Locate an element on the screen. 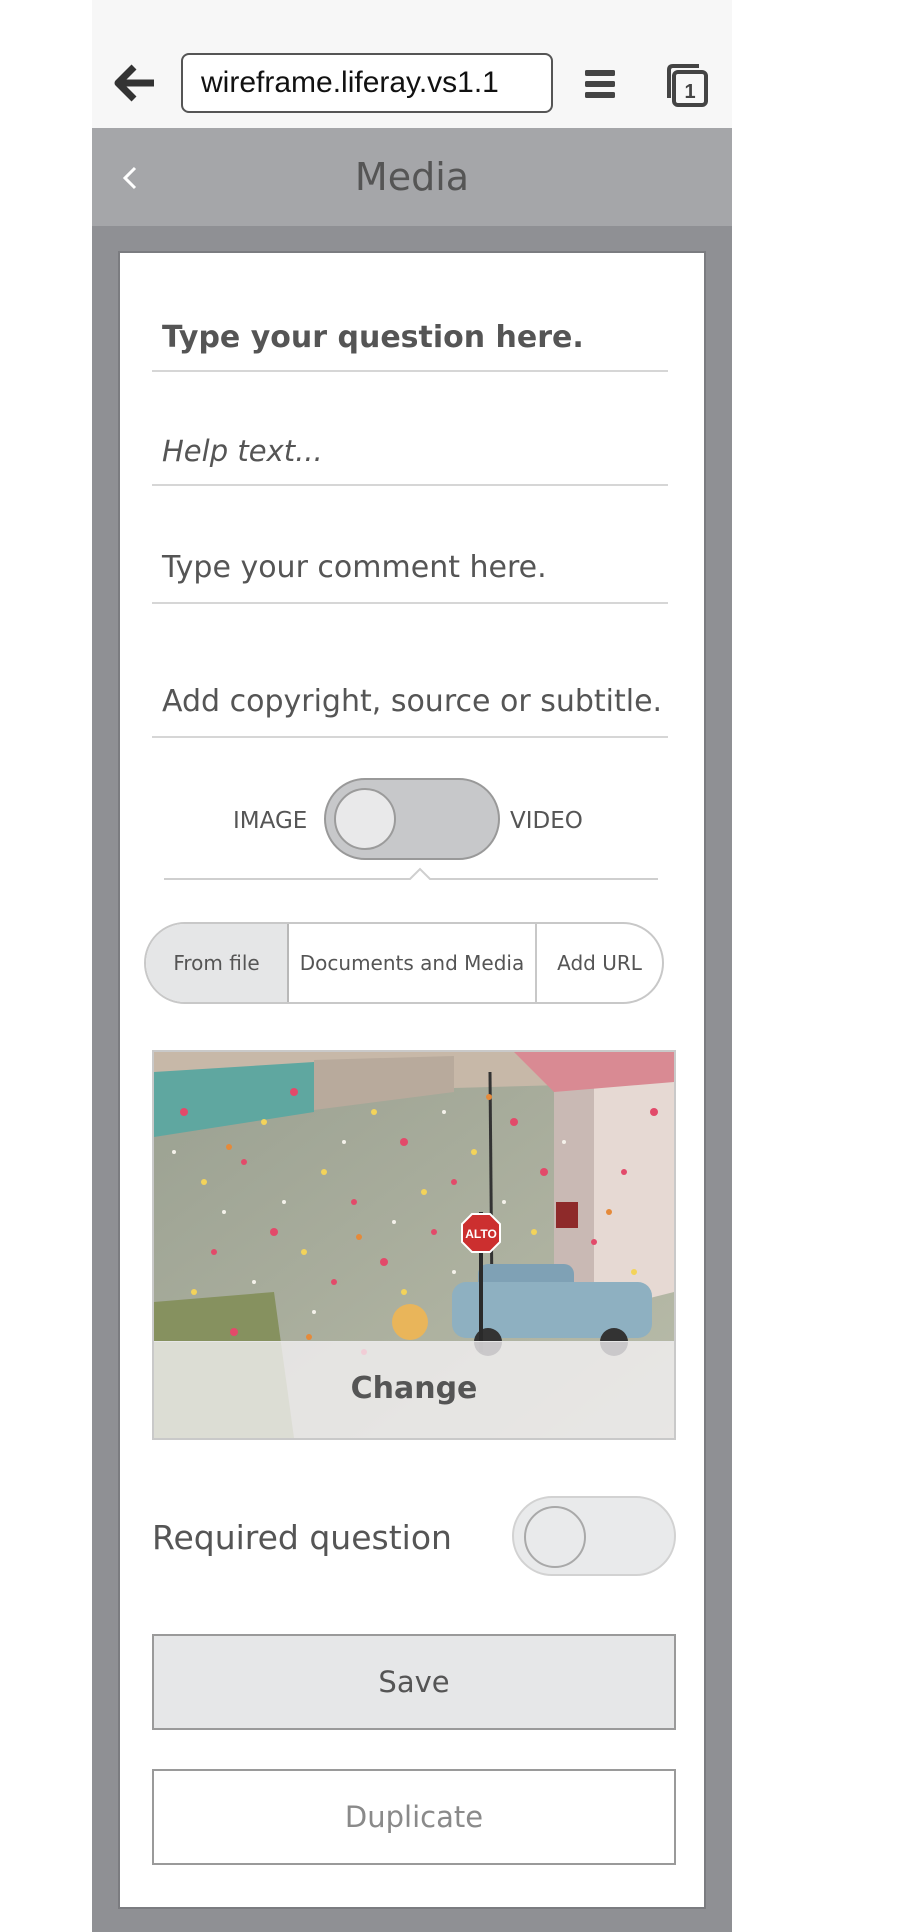  source-tabs: From file Documents and Media Add URL is located at coordinates (404, 963).